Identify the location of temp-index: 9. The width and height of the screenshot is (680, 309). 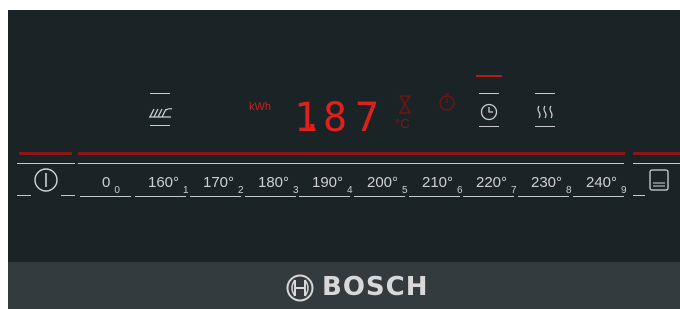
(624, 190).